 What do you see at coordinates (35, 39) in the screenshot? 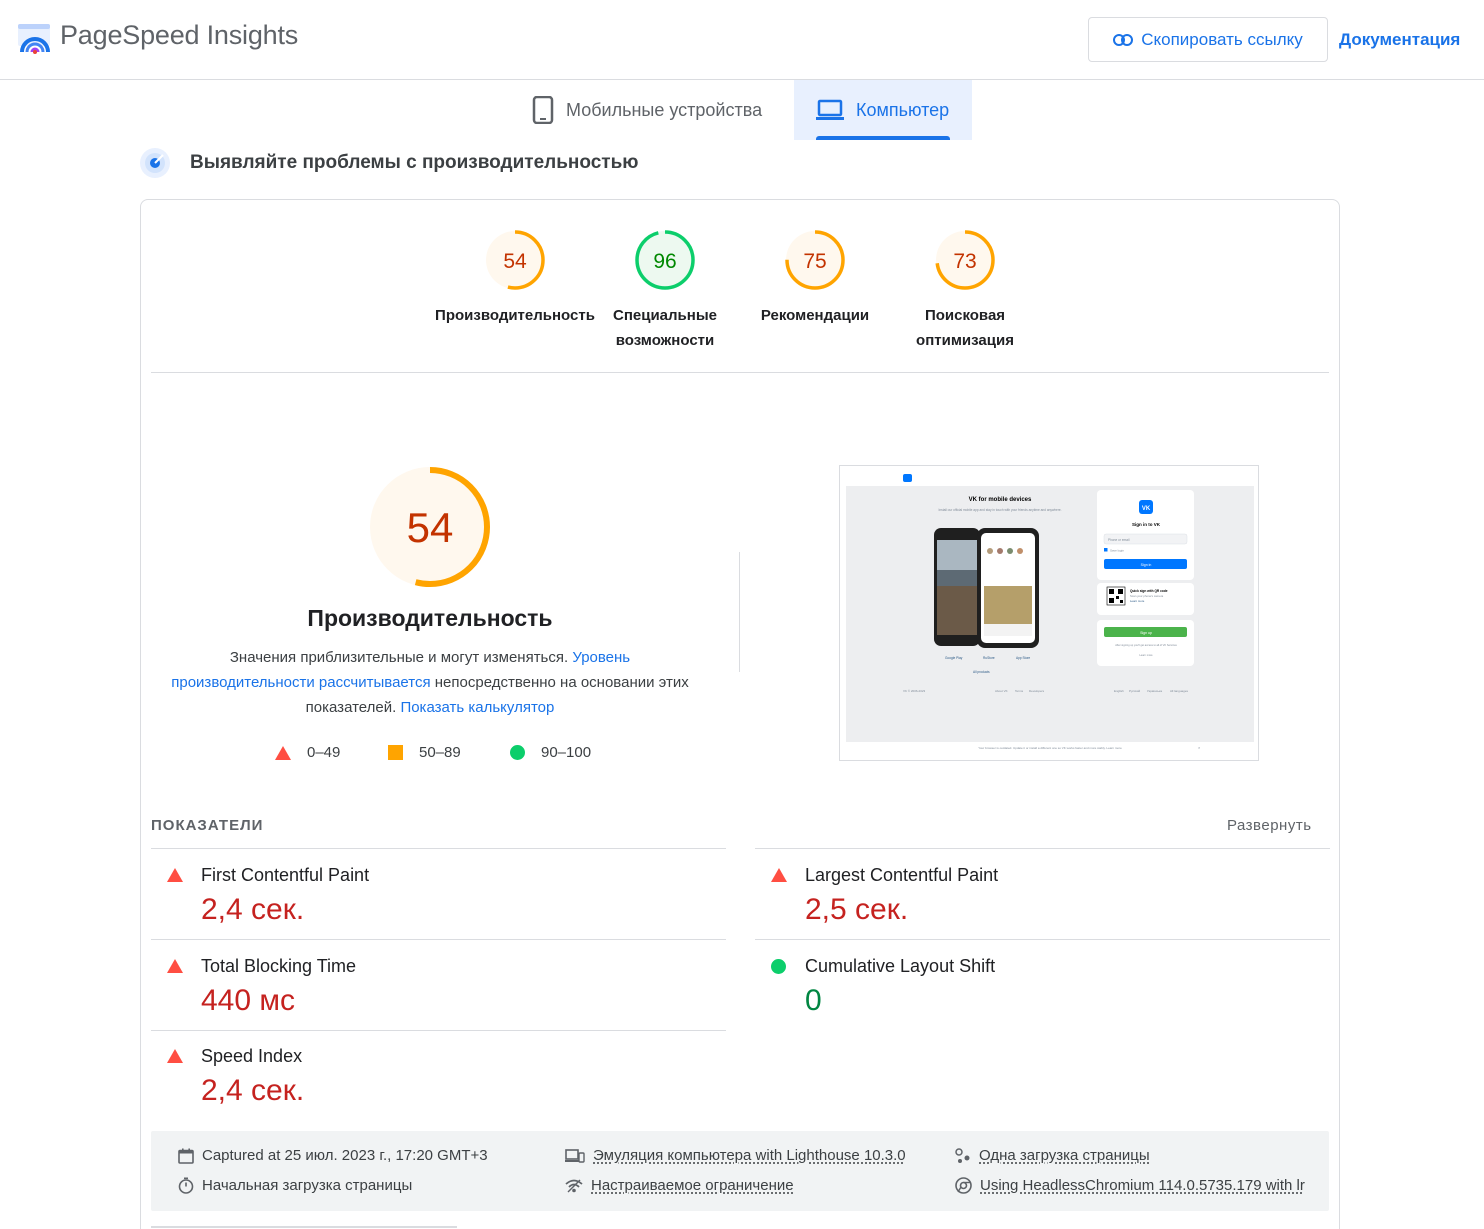
I see `pagespeed-logo-icon` at bounding box center [35, 39].